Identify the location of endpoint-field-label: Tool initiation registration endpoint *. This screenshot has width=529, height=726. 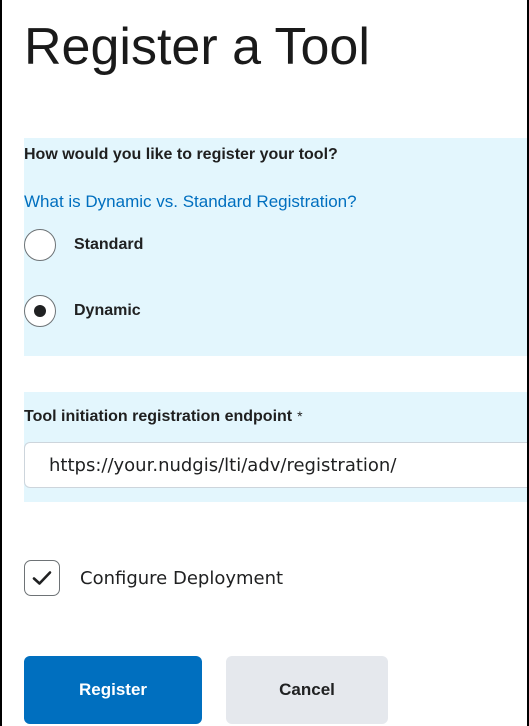
(163, 417).